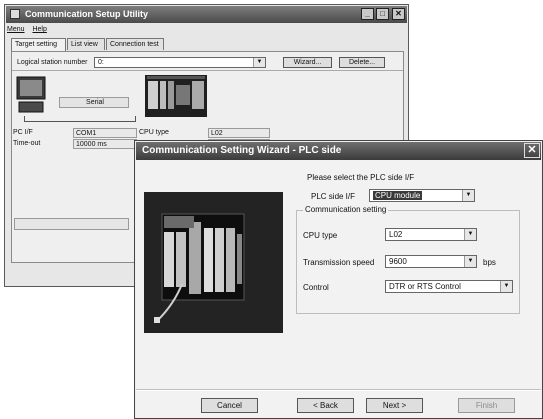 The height and width of the screenshot is (419, 543). I want to click on minimize-icon: _, so click(367, 14).